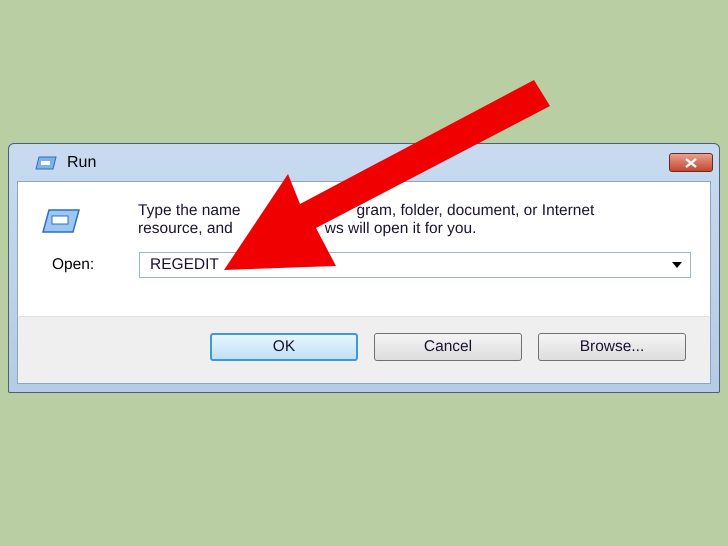 This screenshot has width=728, height=546. Describe the element at coordinates (475, 211) in the screenshot. I see `instruction-text: gram, folder, document, or Internet` at that location.